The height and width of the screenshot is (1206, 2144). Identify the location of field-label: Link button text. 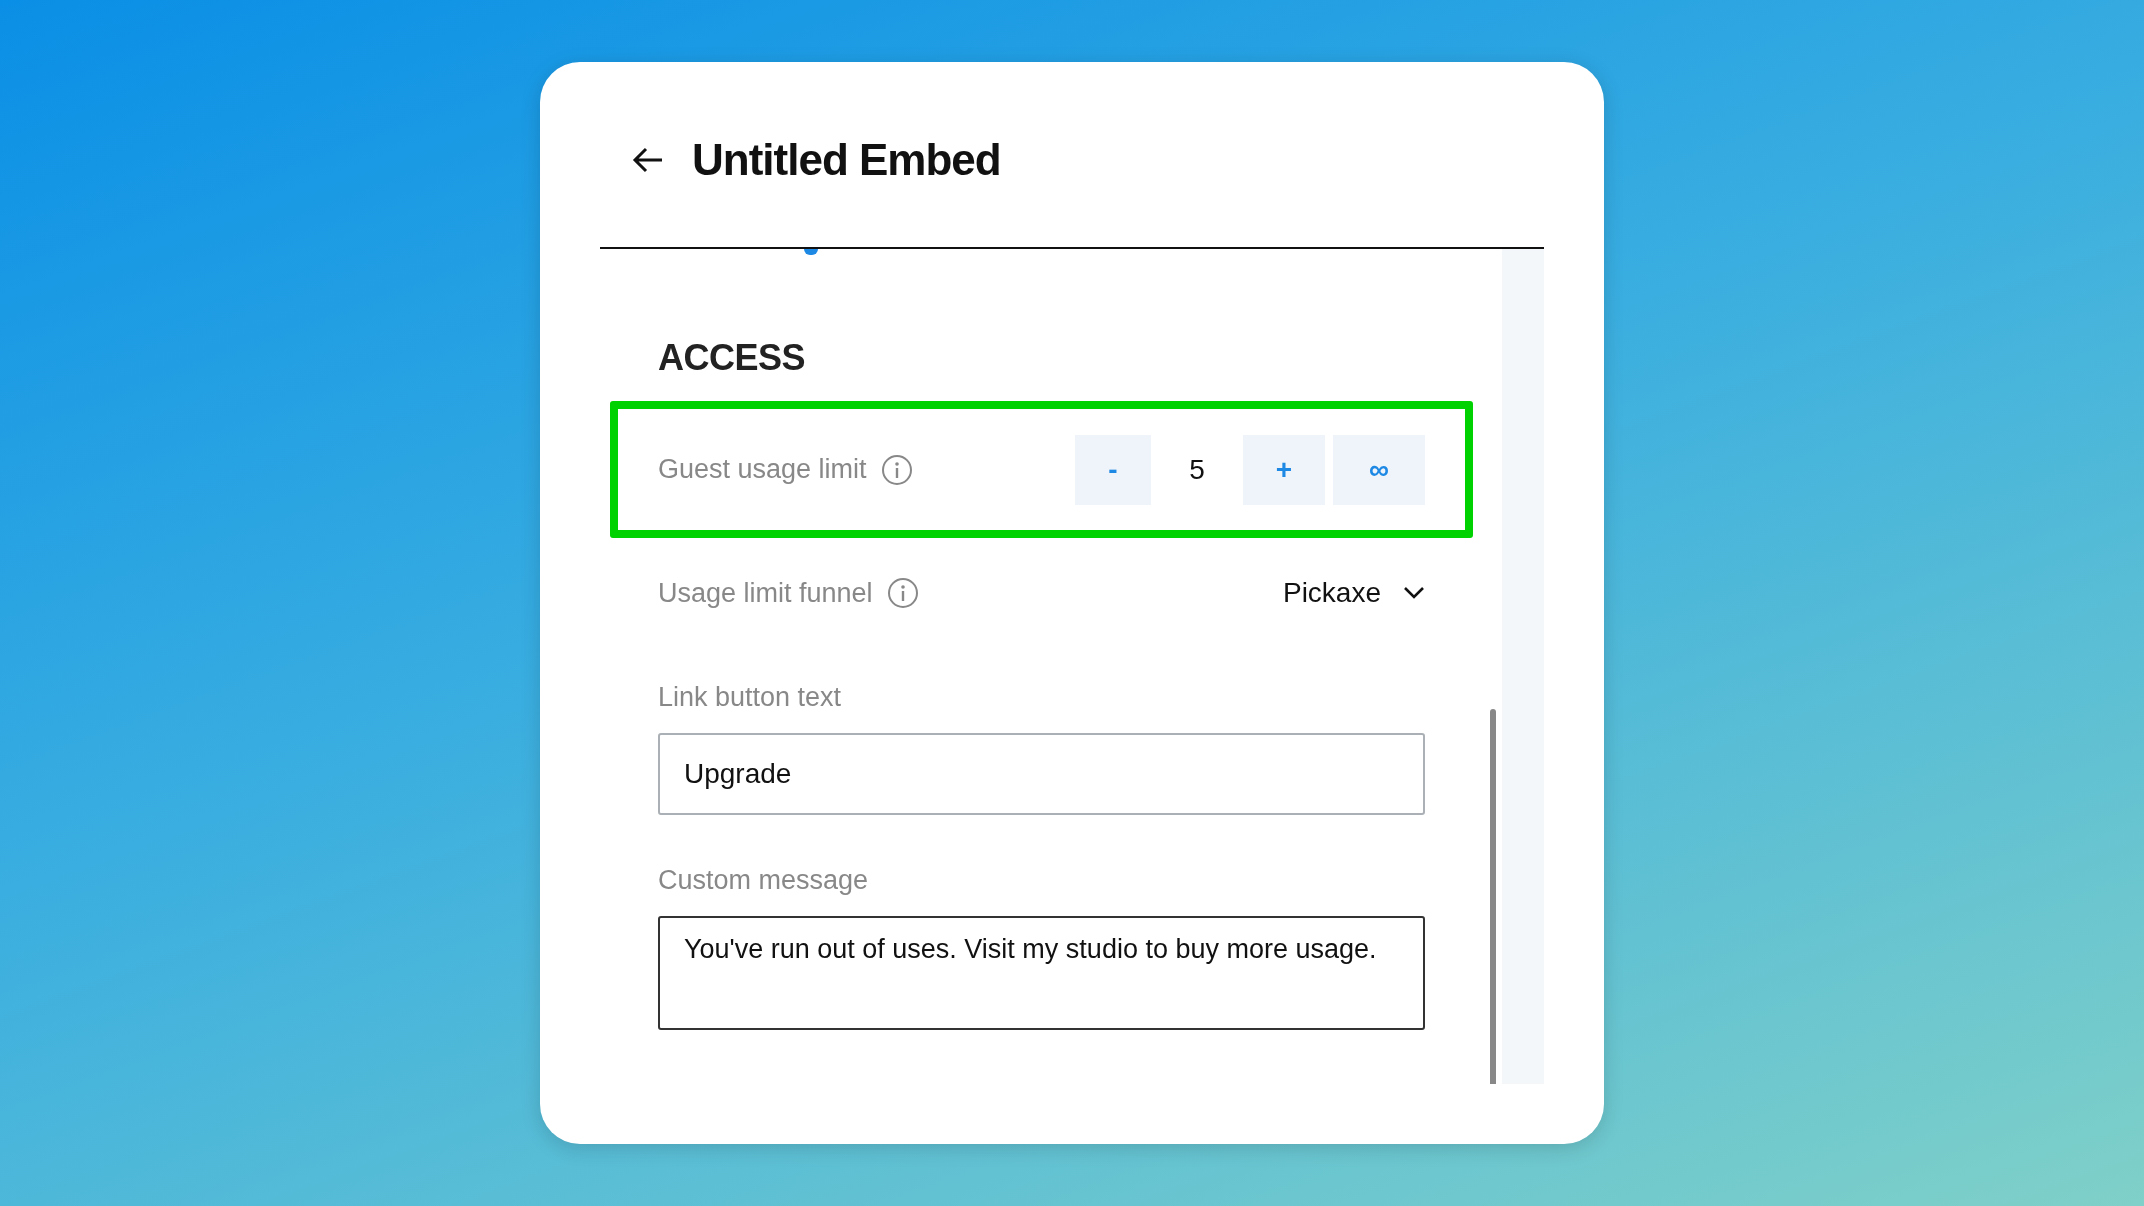
(750, 697).